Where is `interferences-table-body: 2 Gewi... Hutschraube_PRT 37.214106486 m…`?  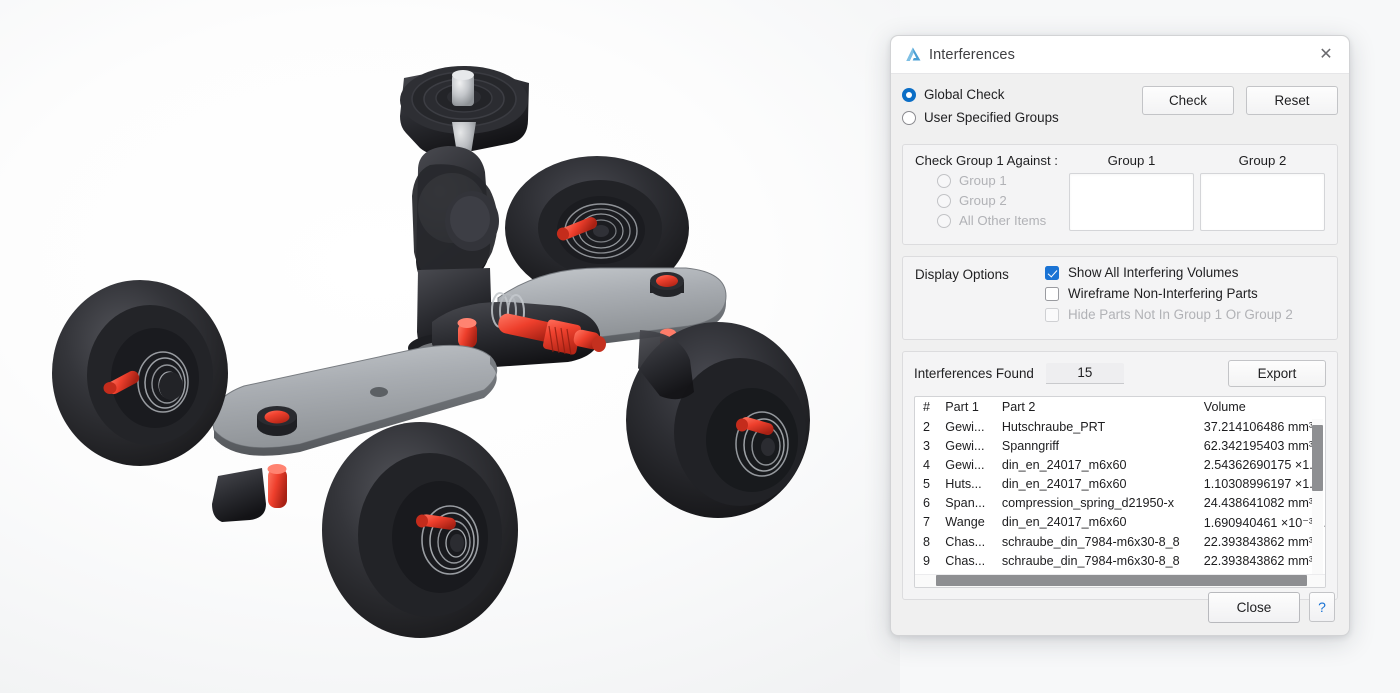 interferences-table-body: 2 Gewi... Hutschraube_PRT 37.214106486 m… is located at coordinates (1120, 502).